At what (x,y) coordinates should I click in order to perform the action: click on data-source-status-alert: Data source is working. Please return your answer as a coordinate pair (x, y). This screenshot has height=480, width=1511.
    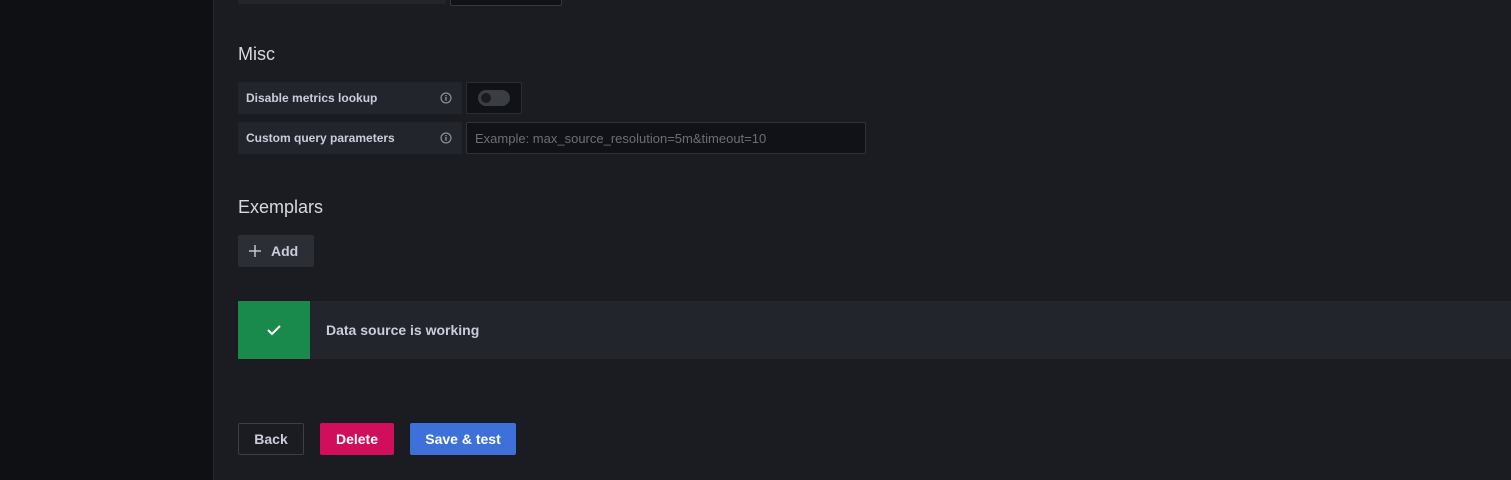
    Looking at the image, I should click on (874, 330).